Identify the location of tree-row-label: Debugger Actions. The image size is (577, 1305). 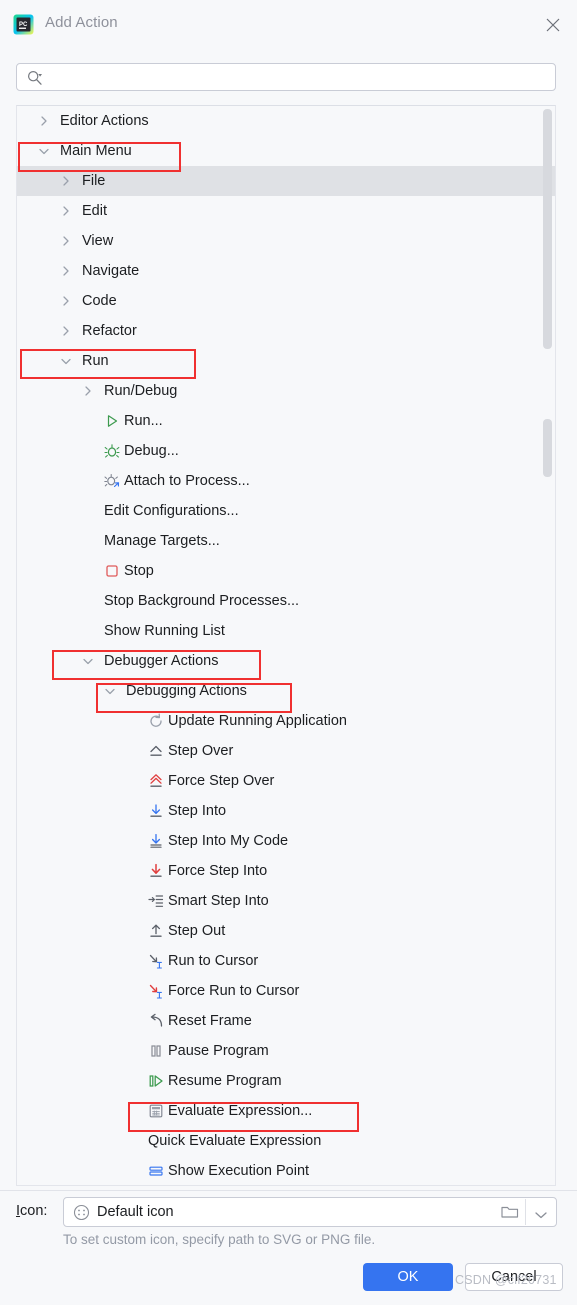
(161, 661).